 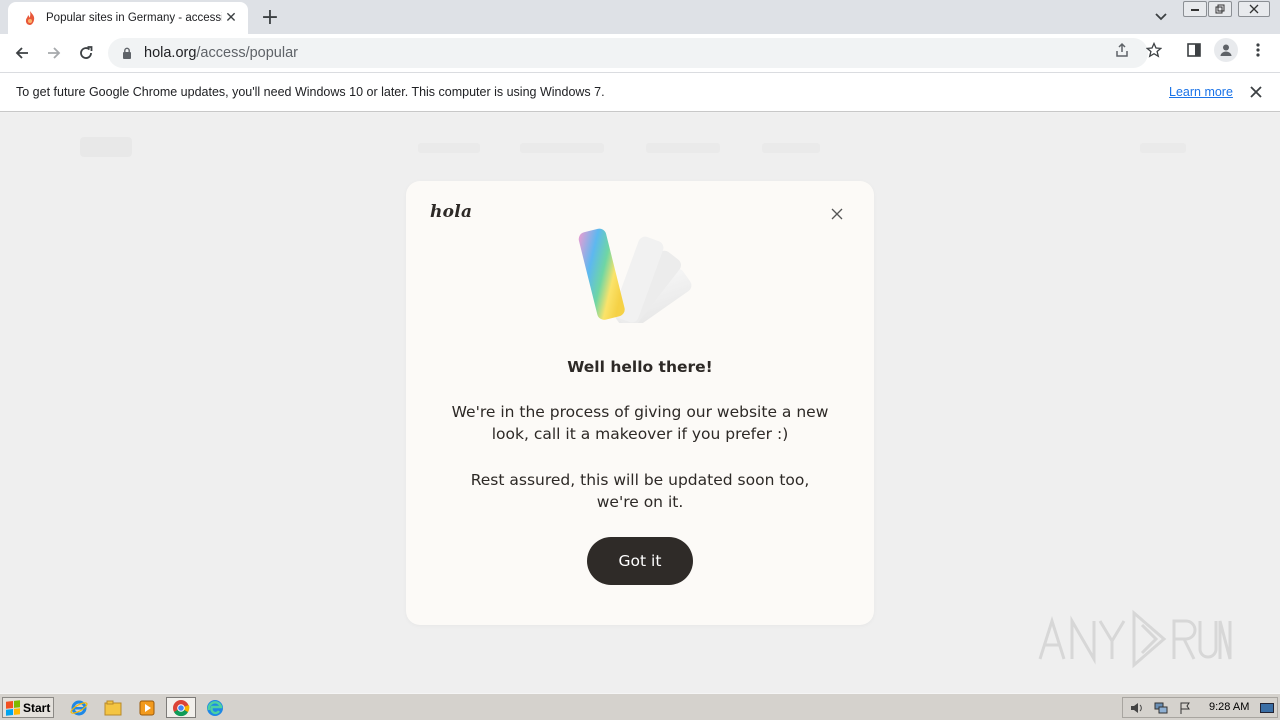 I want to click on windows-flag-icon, so click(x=13, y=707).